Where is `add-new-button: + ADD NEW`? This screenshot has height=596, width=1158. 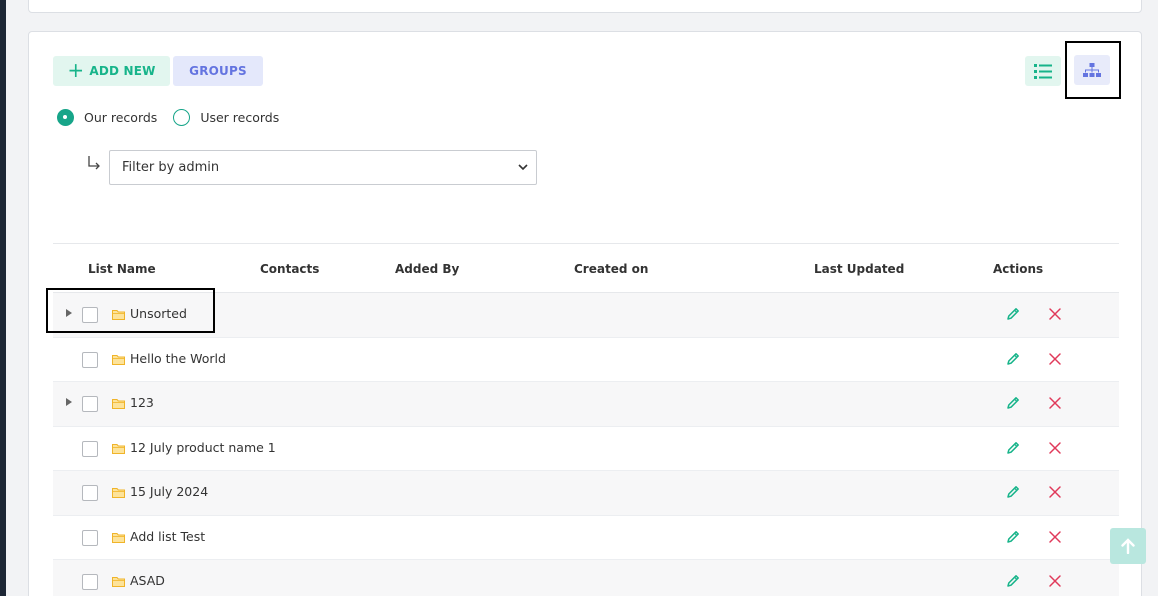 add-new-button: + ADD NEW is located at coordinates (111, 71).